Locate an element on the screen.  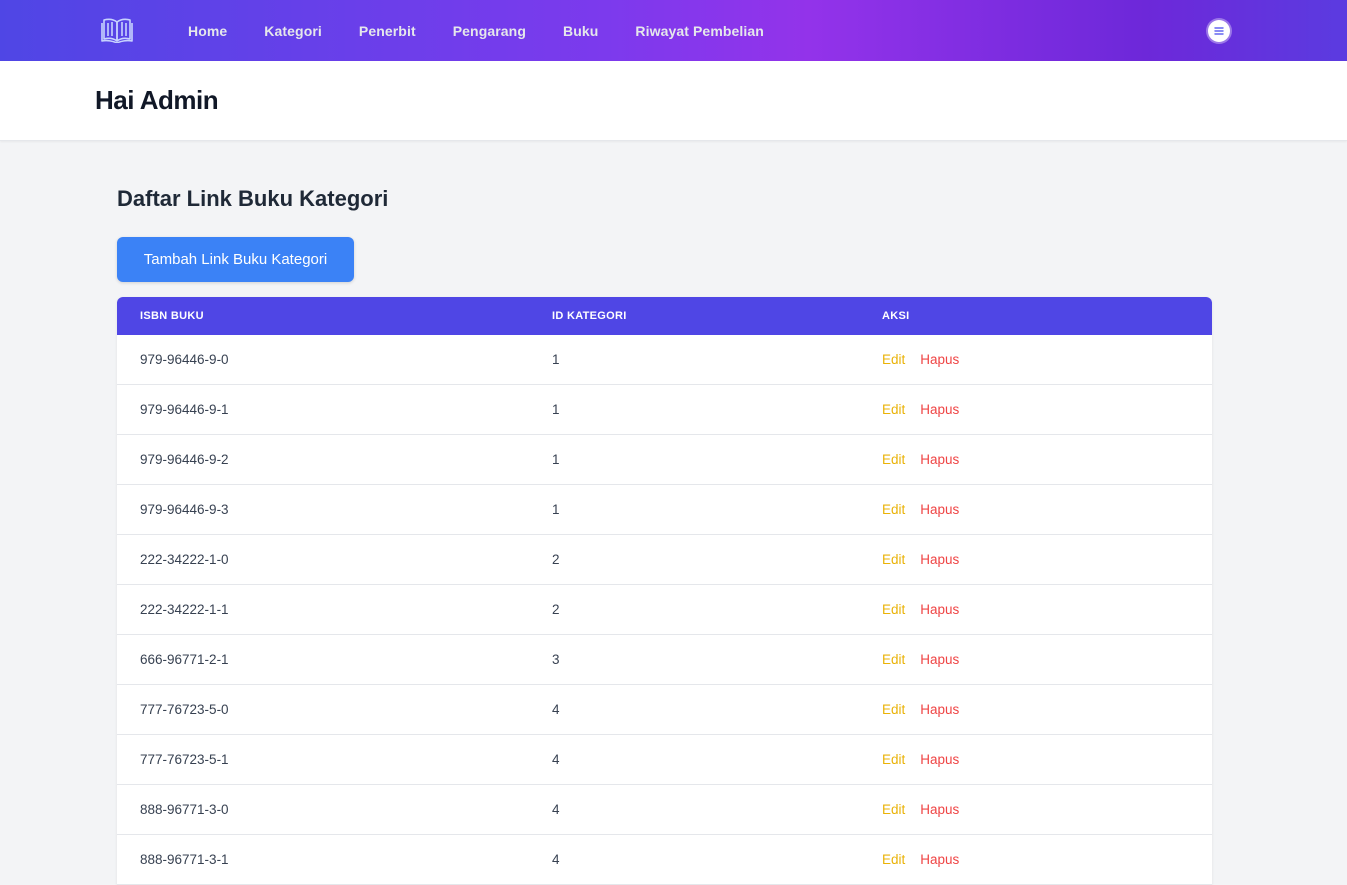
table-row: 979-96446-9-2 1 Edit Hapus is located at coordinates (664, 460).